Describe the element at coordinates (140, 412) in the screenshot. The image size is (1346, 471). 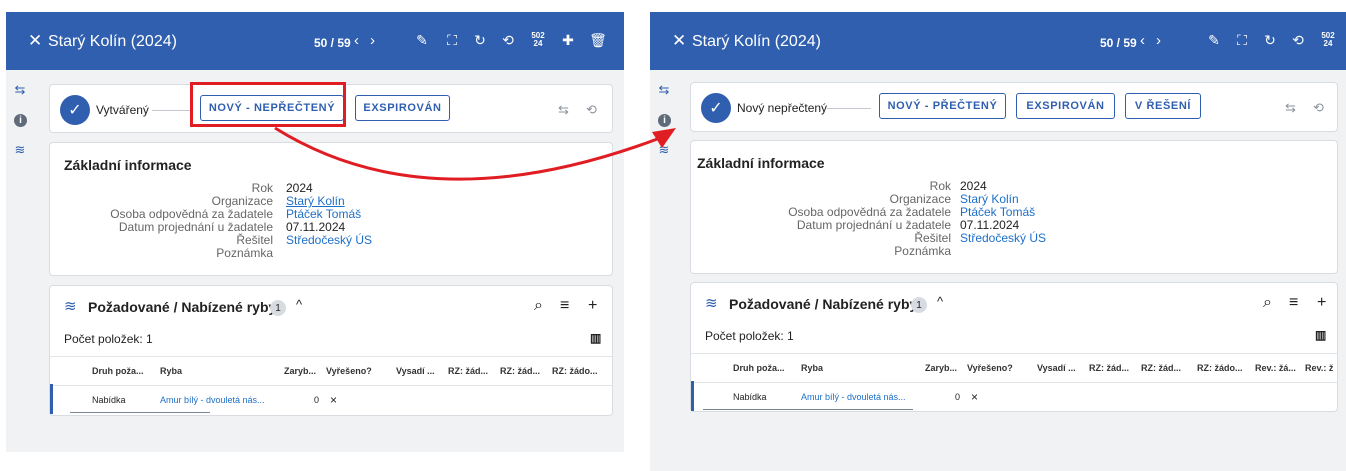
I see `row-underline` at that location.